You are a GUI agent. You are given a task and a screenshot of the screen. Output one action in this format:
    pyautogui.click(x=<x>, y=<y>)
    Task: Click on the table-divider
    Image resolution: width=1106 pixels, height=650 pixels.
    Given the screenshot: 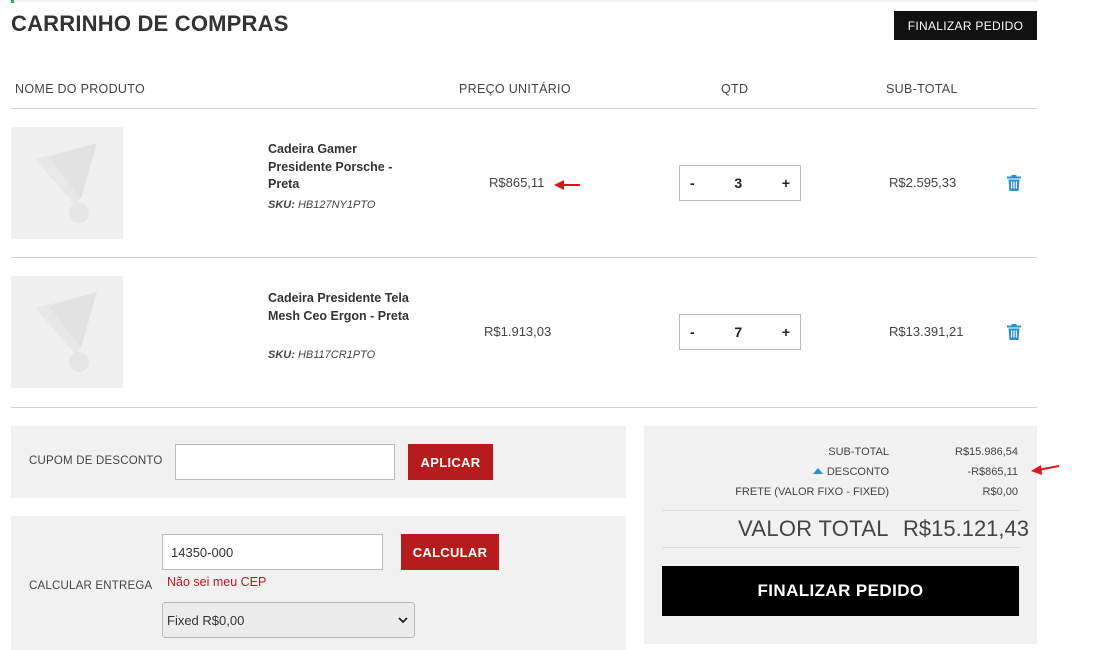 What is the action you would take?
    pyautogui.click(x=524, y=108)
    